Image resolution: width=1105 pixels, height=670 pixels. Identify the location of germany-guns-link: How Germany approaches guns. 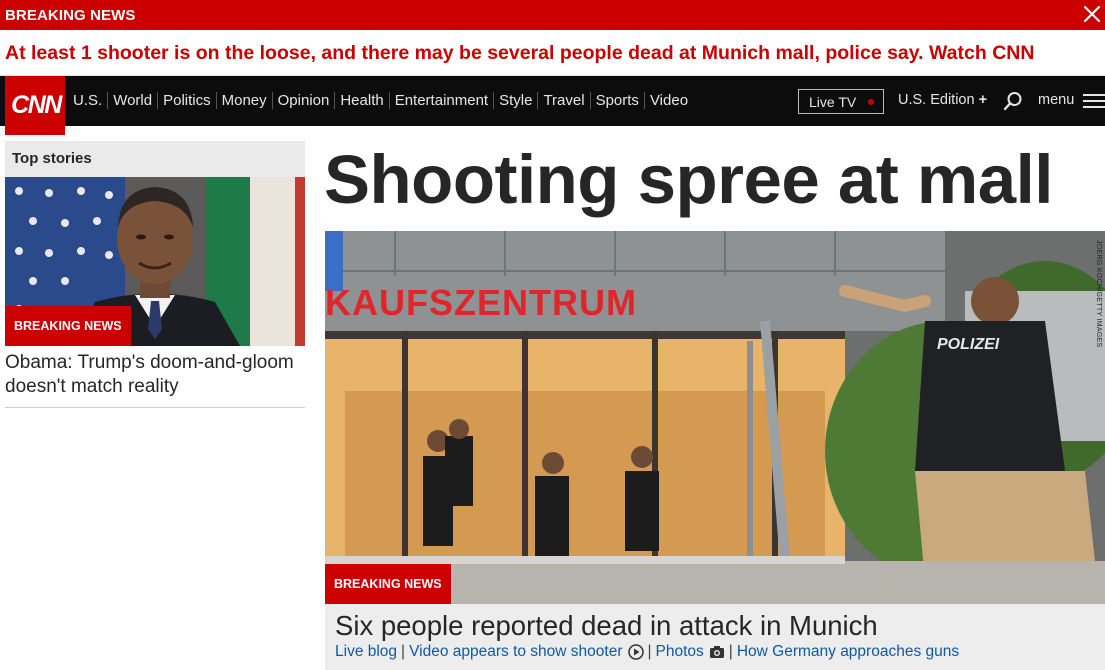
(848, 652).